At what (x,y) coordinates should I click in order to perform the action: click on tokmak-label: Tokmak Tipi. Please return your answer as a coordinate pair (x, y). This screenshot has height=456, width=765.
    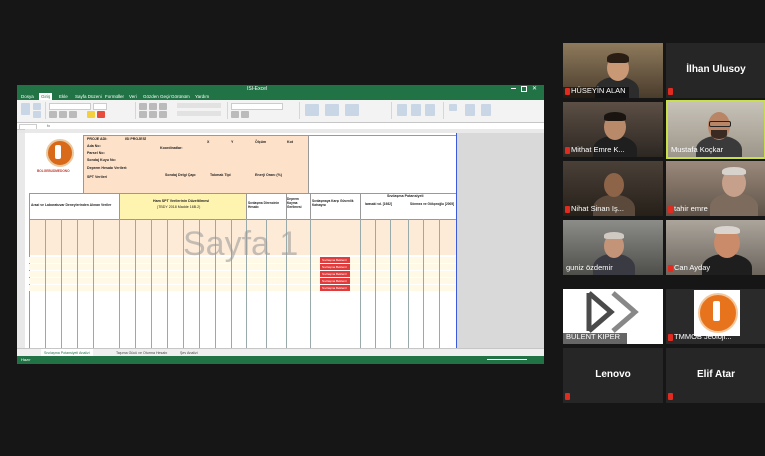
    Looking at the image, I should click on (220, 175).